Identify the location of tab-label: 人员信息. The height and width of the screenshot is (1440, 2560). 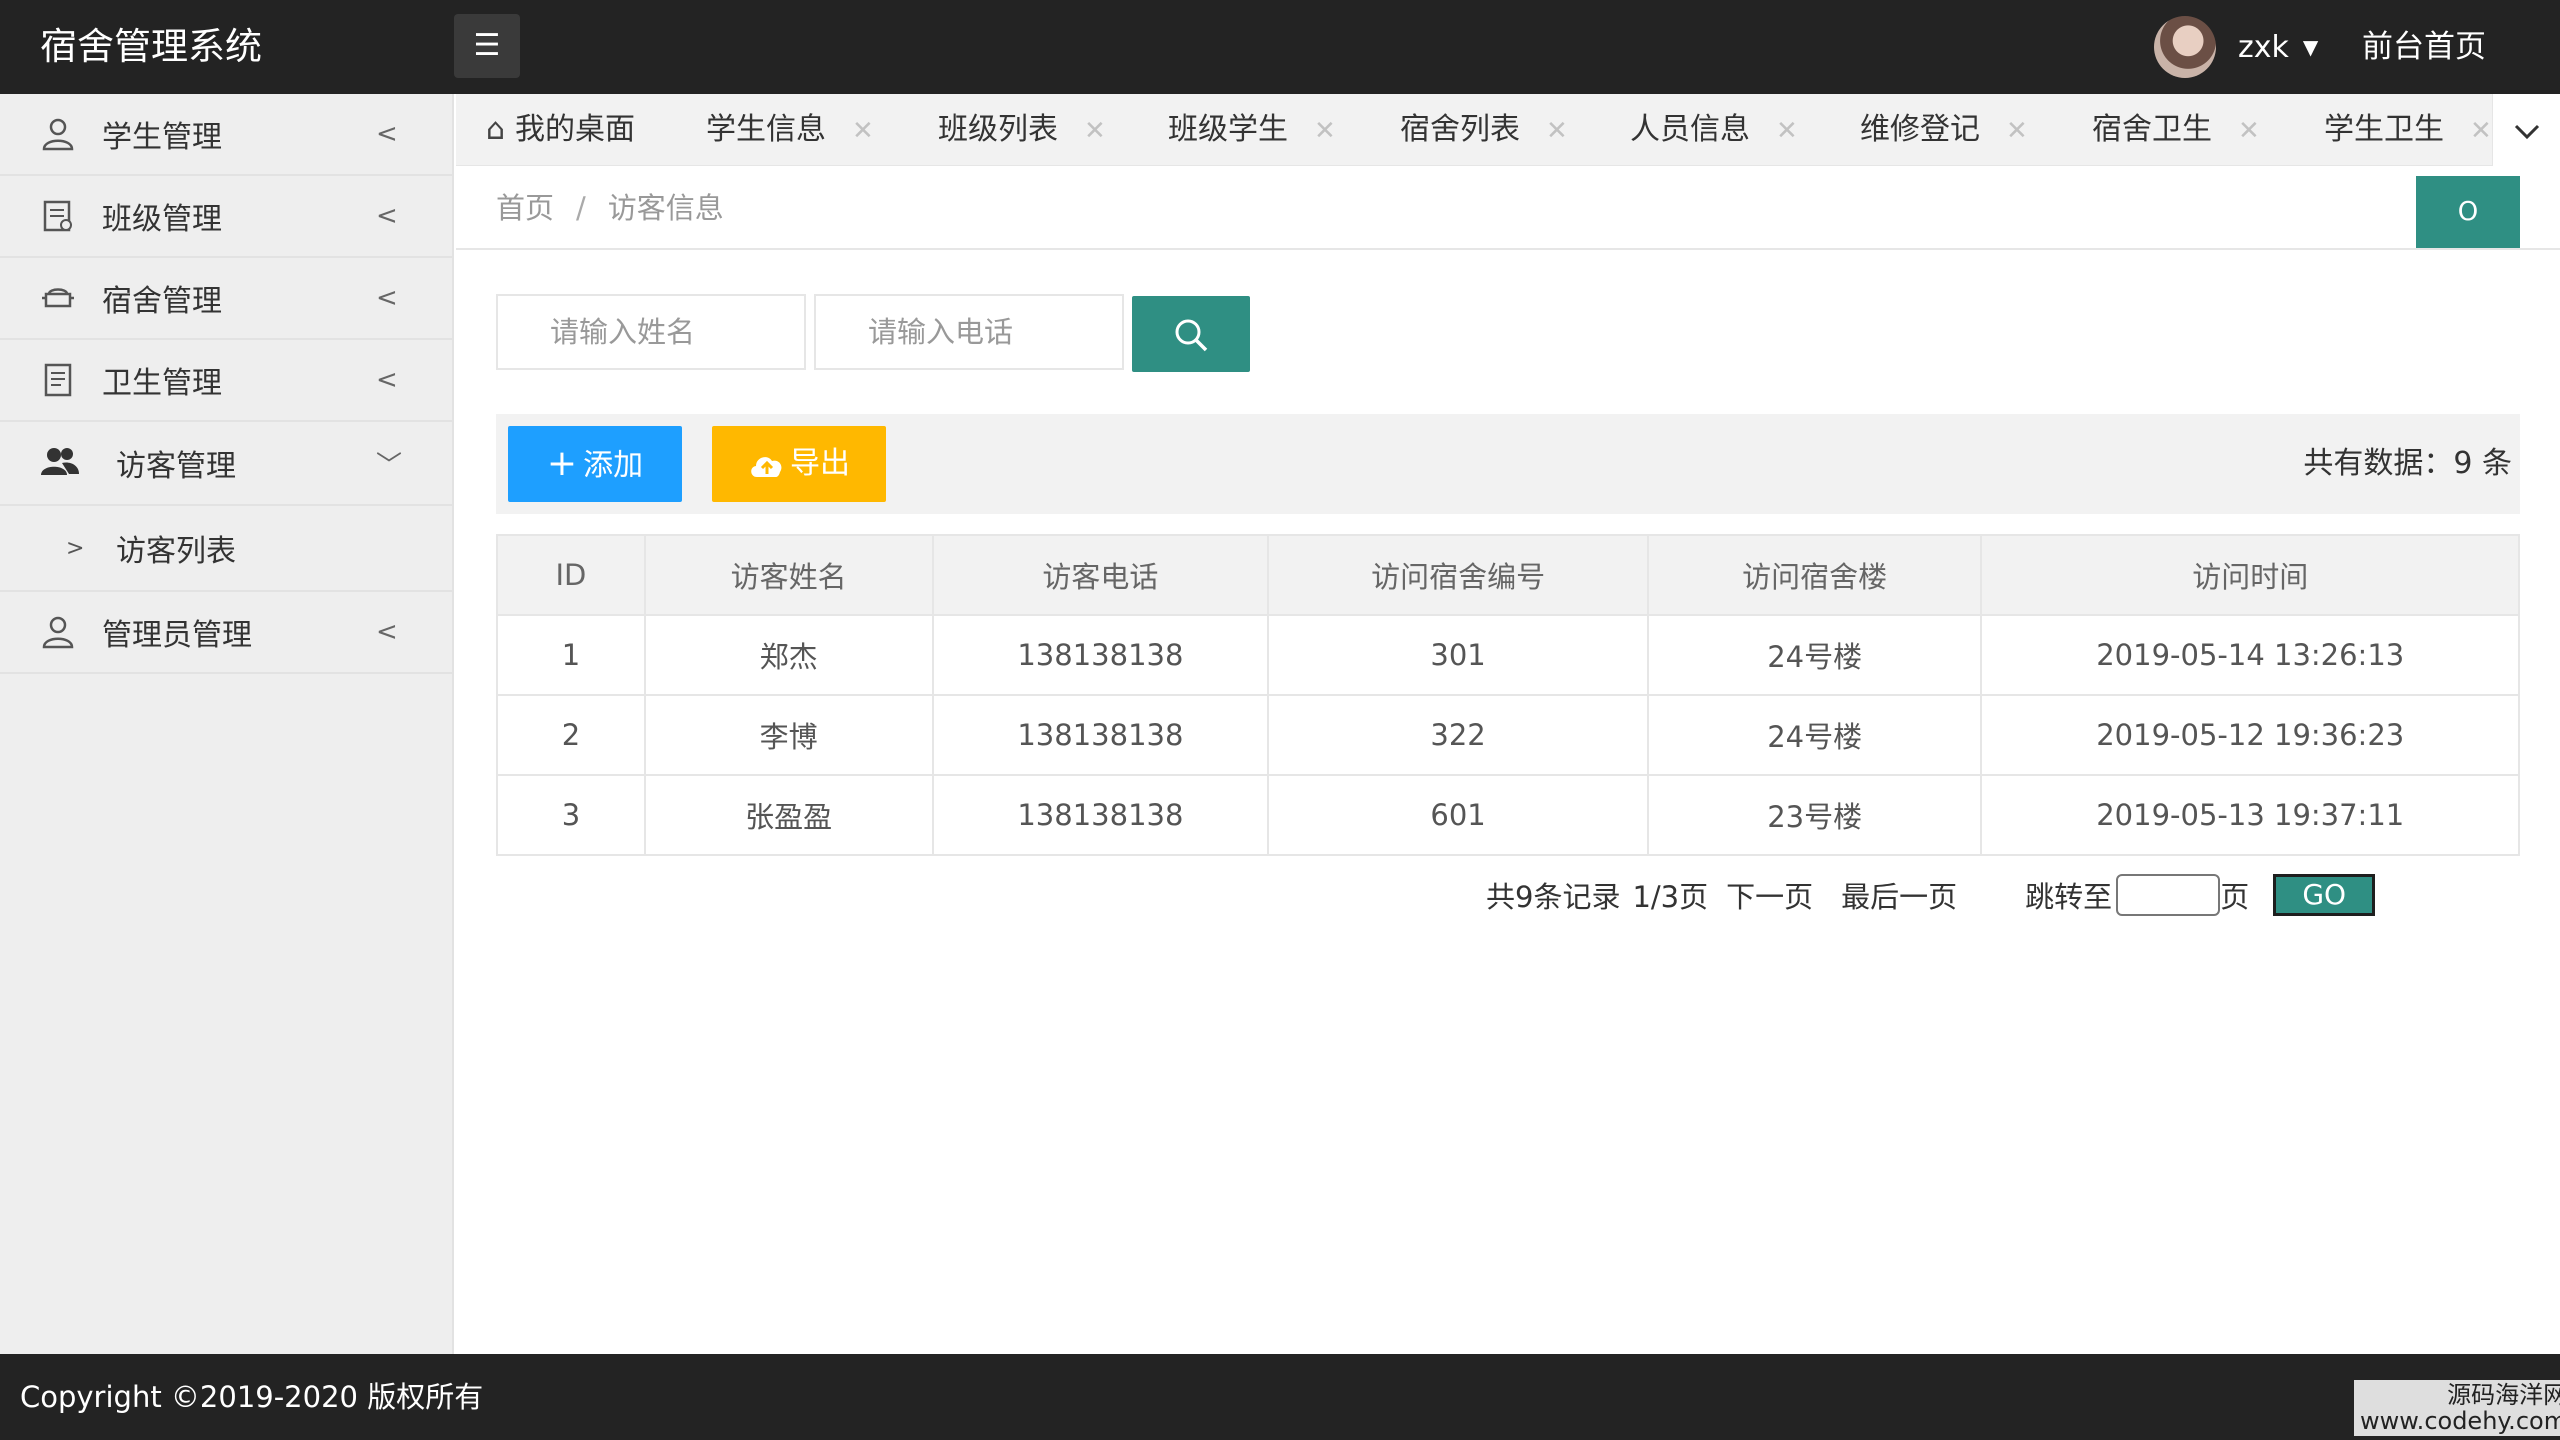
(1690, 129).